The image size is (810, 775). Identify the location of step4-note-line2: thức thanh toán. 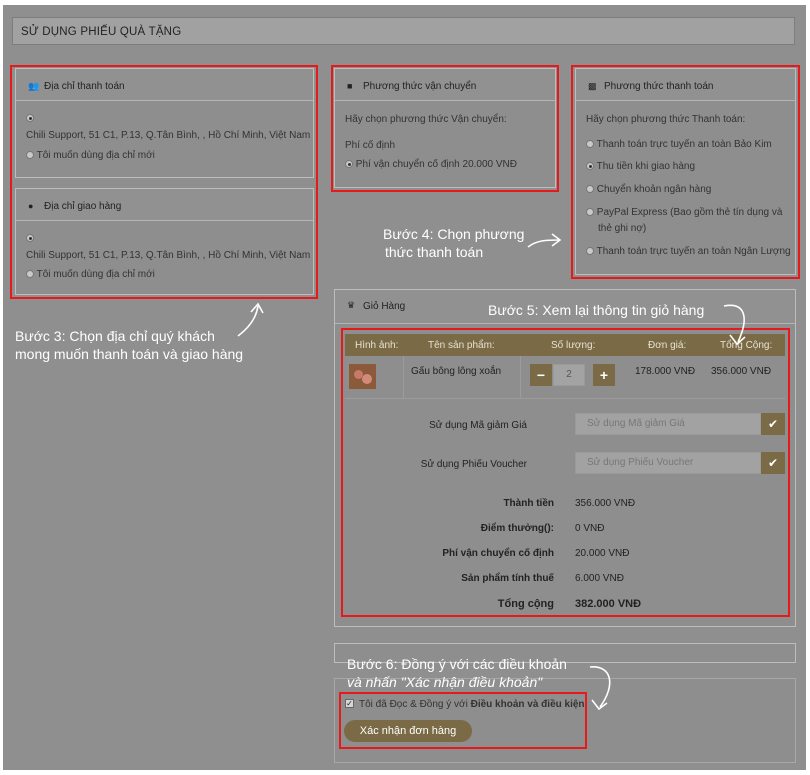
(434, 252).